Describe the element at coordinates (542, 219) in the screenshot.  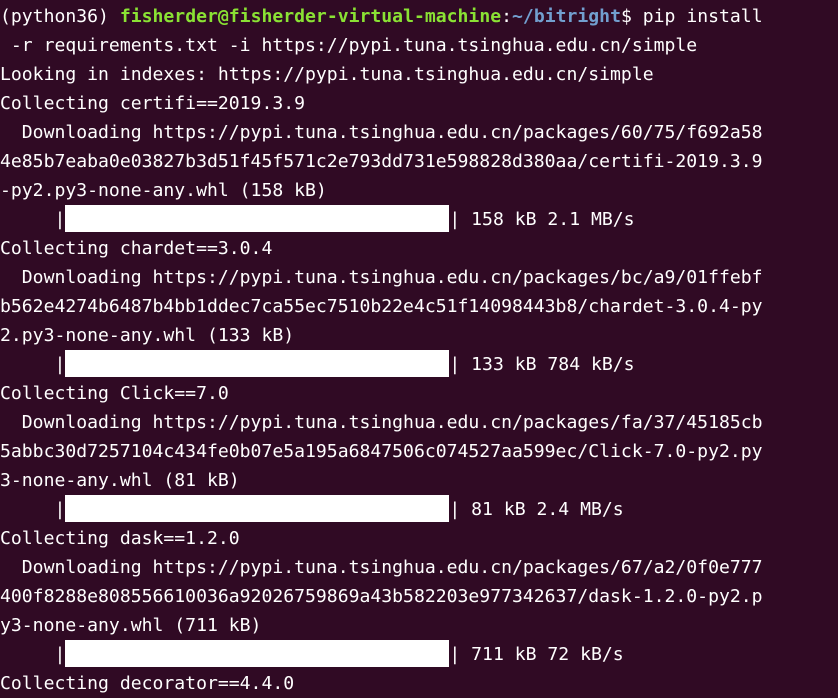
I see `progress-stats: | 158 kB 2.1 MB/s` at that location.